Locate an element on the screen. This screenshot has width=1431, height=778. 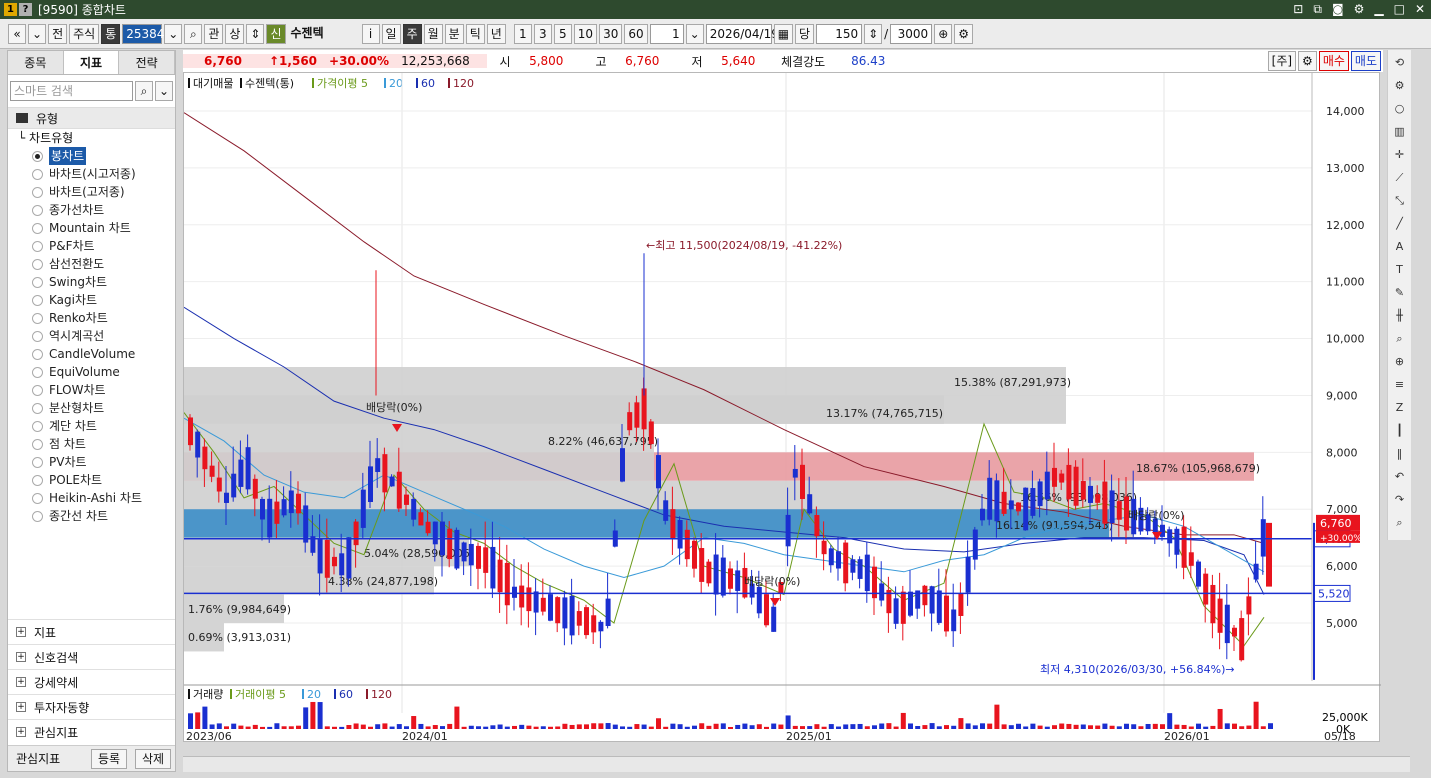
camera-icon: ◙ is located at coordinates (1338, 9).